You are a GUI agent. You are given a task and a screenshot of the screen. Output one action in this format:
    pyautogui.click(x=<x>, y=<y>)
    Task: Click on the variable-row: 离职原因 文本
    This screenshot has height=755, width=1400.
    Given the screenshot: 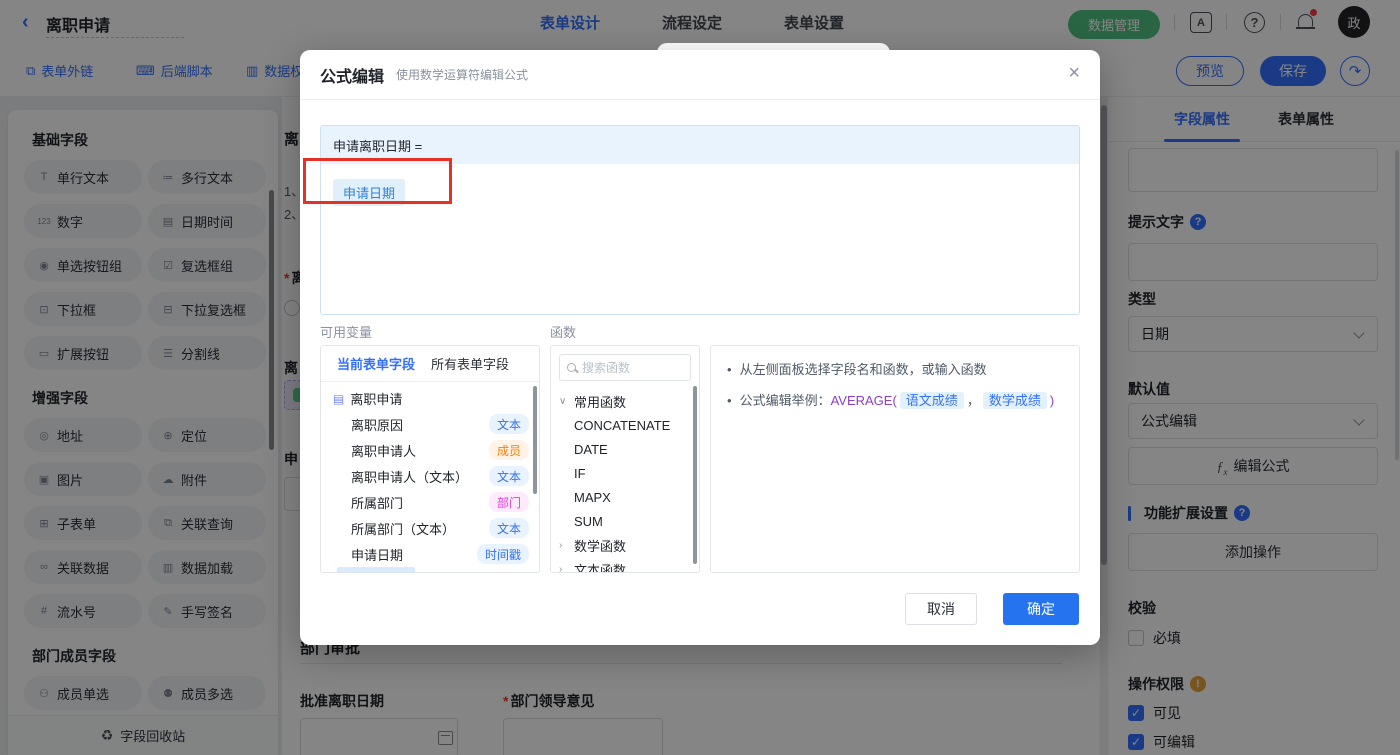 What is the action you would take?
    pyautogui.click(x=430, y=424)
    